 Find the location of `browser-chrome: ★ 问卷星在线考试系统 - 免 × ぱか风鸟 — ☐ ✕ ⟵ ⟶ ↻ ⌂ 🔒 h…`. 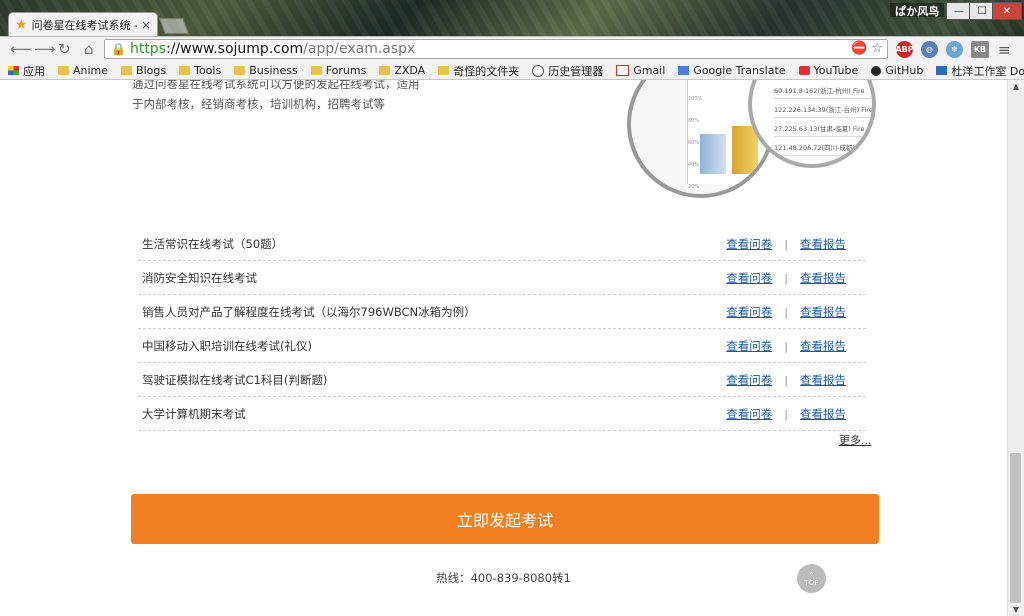

browser-chrome: ★ 问卷星在线考试系统 - 免 × ぱか风鸟 — ☐ ✕ ⟵ ⟶ ↻ ⌂ 🔒 h… is located at coordinates (512, 40).